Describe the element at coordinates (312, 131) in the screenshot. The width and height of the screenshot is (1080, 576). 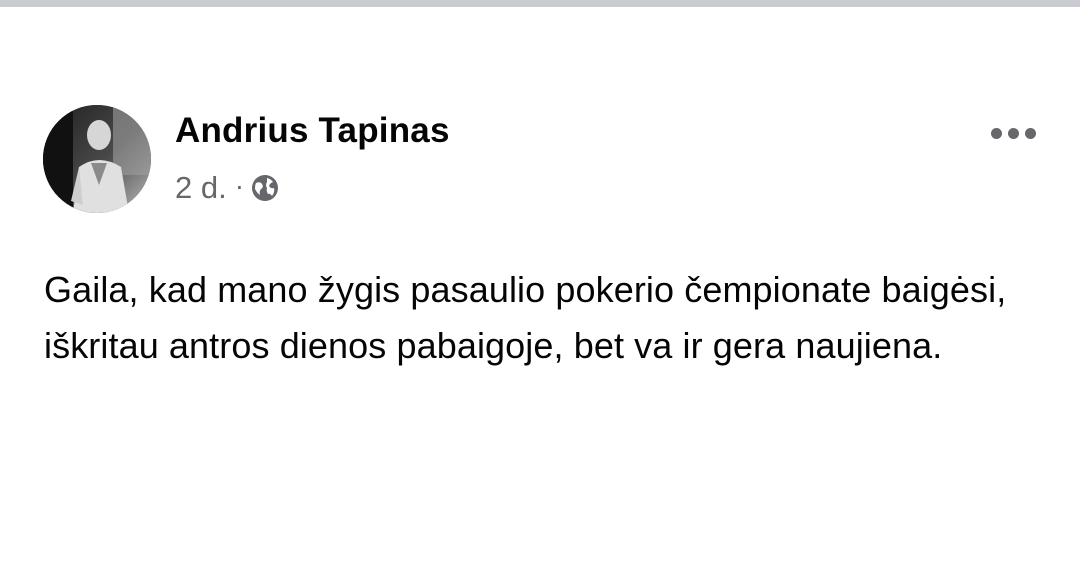
I see `author-name: Andrius Tapinas` at that location.